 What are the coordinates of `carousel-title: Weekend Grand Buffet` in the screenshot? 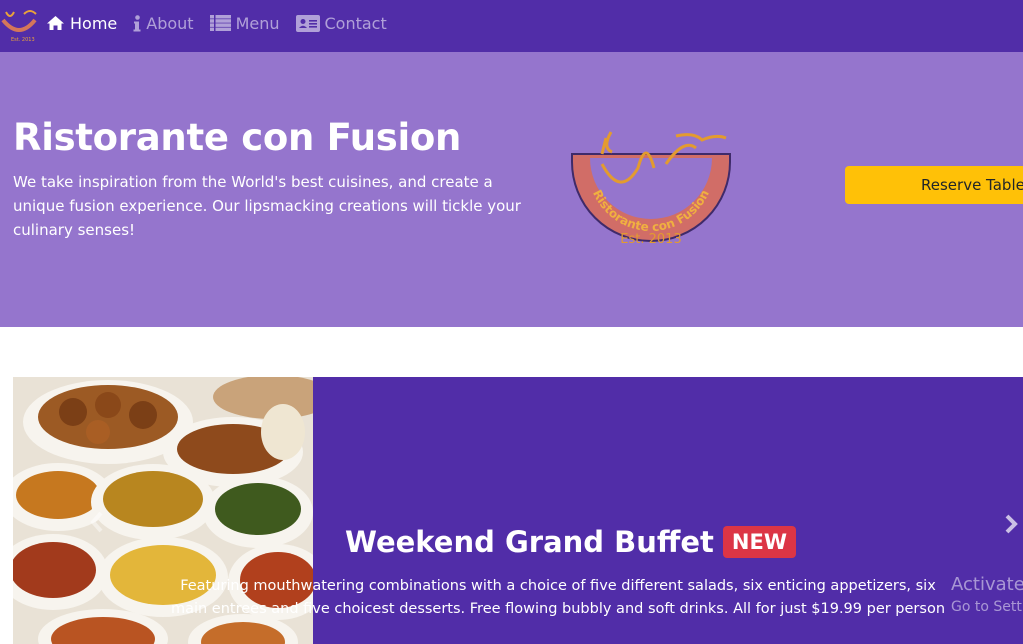 It's located at (529, 542).